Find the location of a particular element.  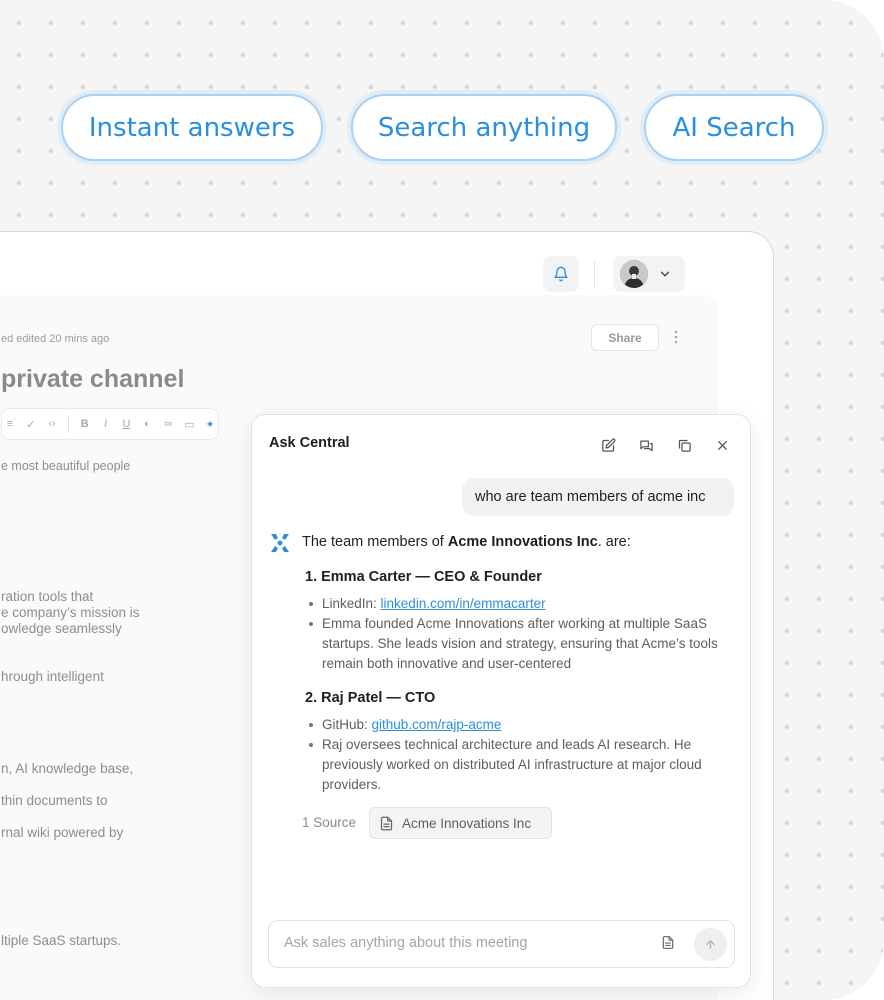

list-icon: ≡ is located at coordinates (10, 424).